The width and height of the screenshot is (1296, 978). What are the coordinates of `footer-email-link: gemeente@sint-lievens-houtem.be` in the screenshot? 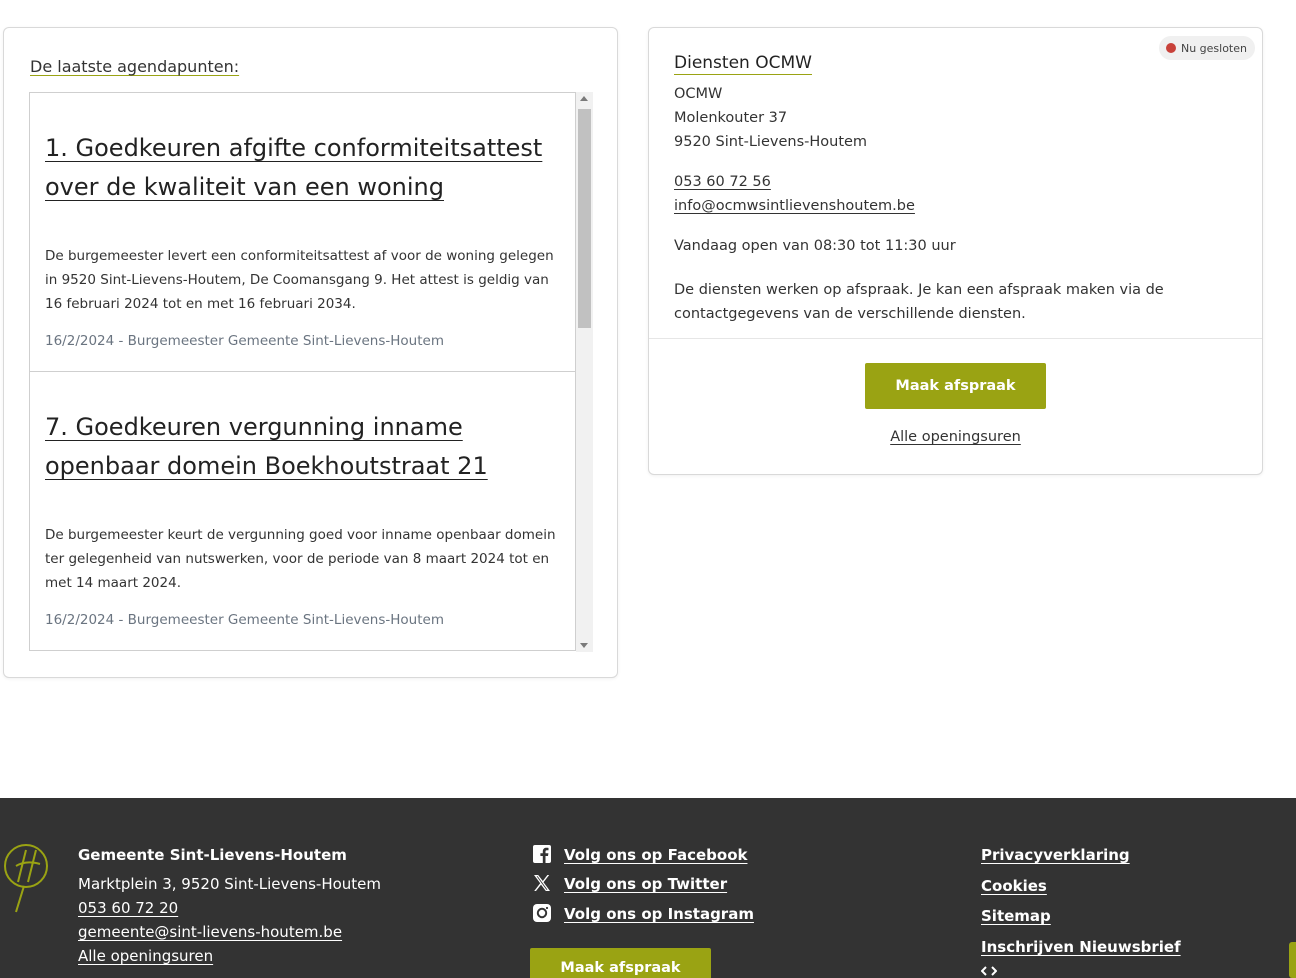 It's located at (210, 932).